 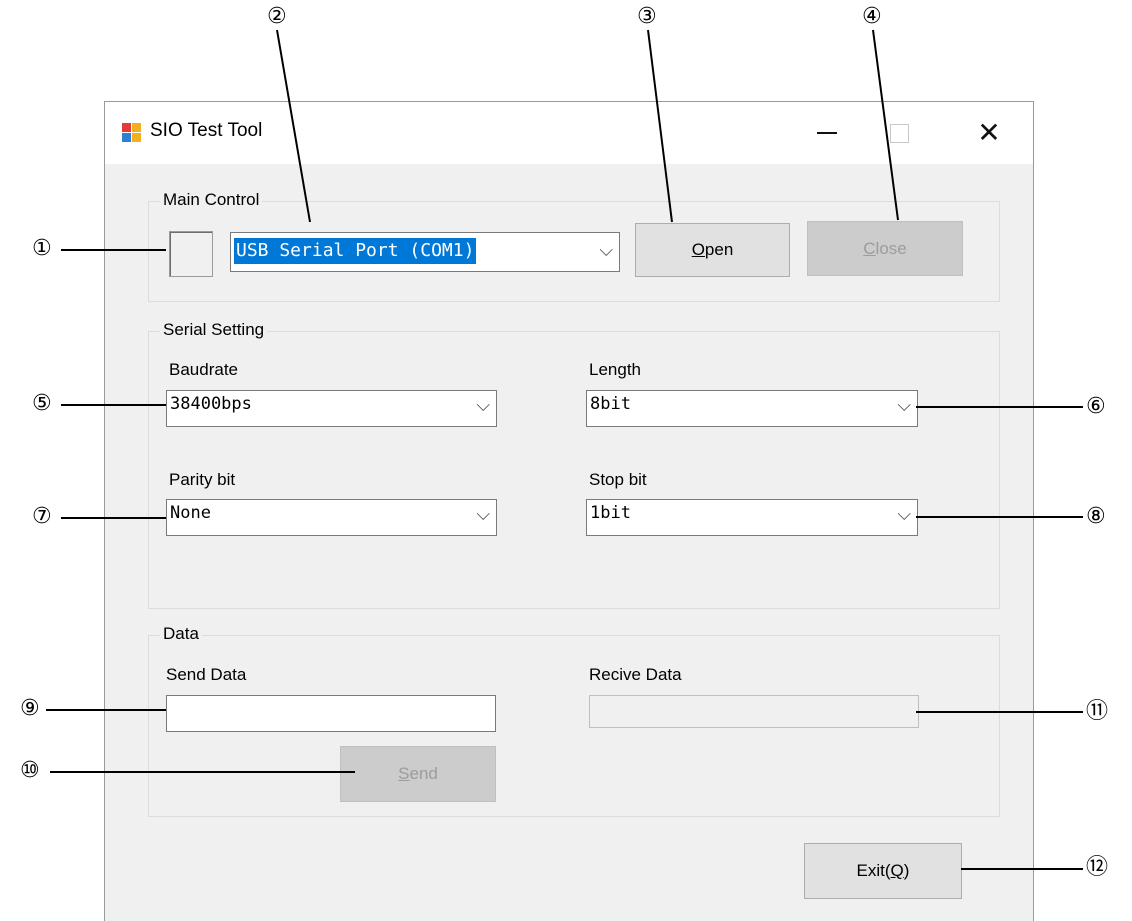 I want to click on callout-1: ①, so click(x=42, y=248).